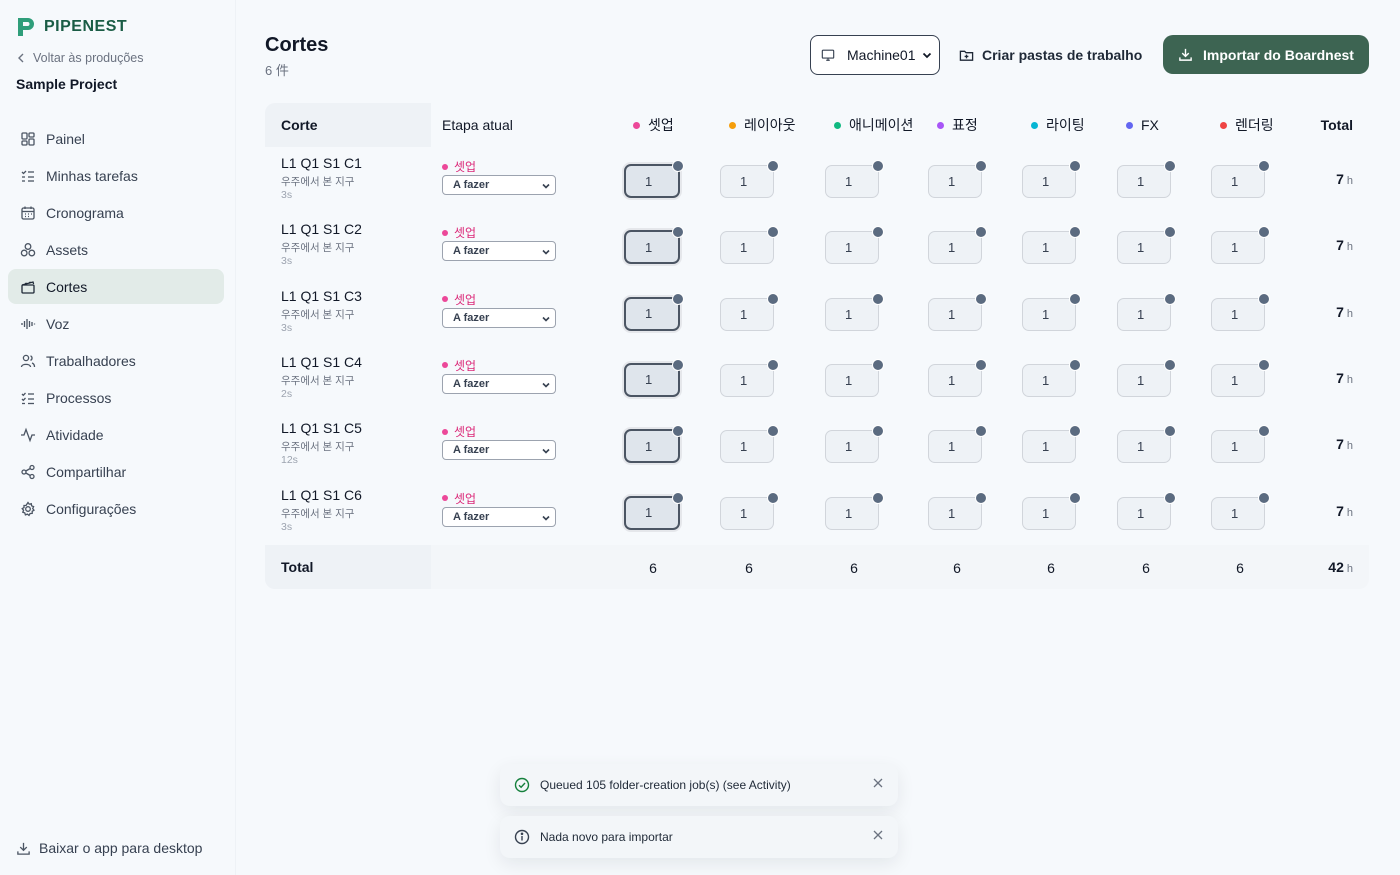 The height and width of the screenshot is (875, 1400). Describe the element at coordinates (1050, 55) in the screenshot. I see `create-folders-button: Criar pastas de trabalho` at that location.